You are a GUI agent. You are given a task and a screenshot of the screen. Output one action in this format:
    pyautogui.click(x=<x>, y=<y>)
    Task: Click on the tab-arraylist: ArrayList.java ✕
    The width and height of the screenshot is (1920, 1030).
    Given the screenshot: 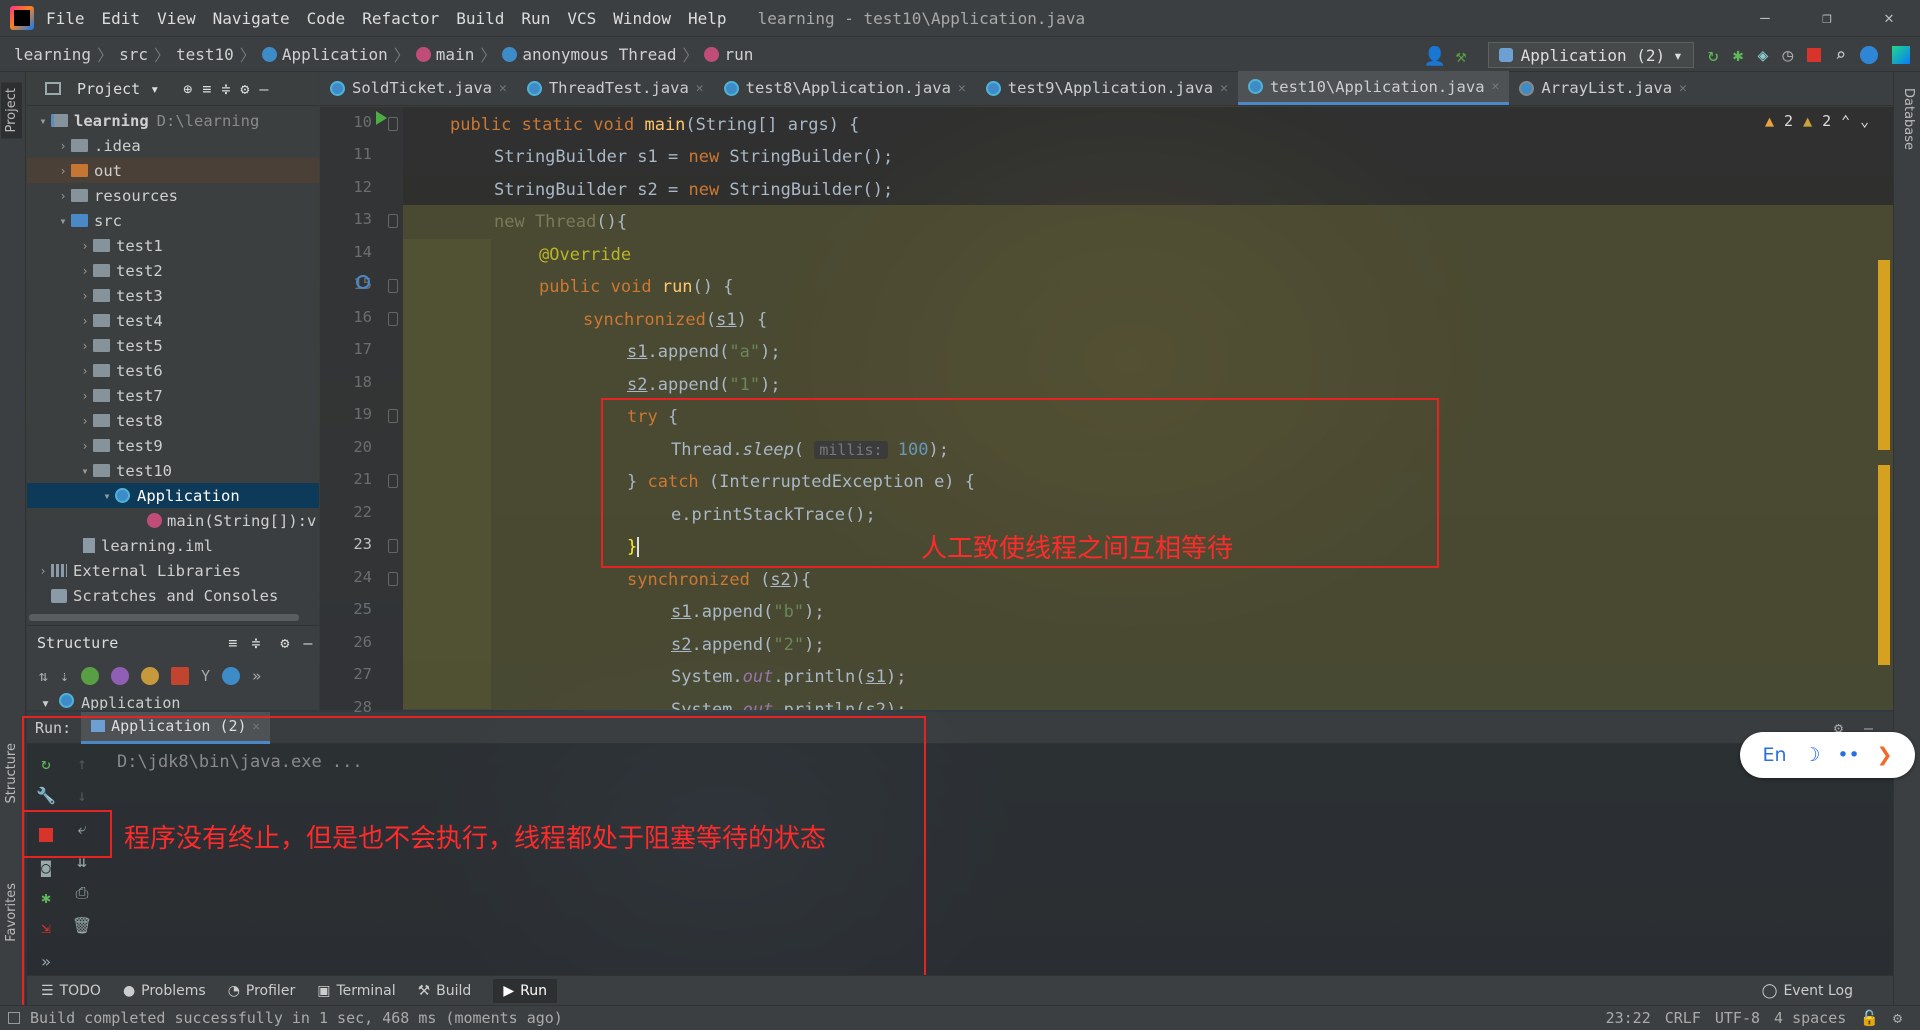 What is the action you would take?
    pyautogui.click(x=1602, y=88)
    